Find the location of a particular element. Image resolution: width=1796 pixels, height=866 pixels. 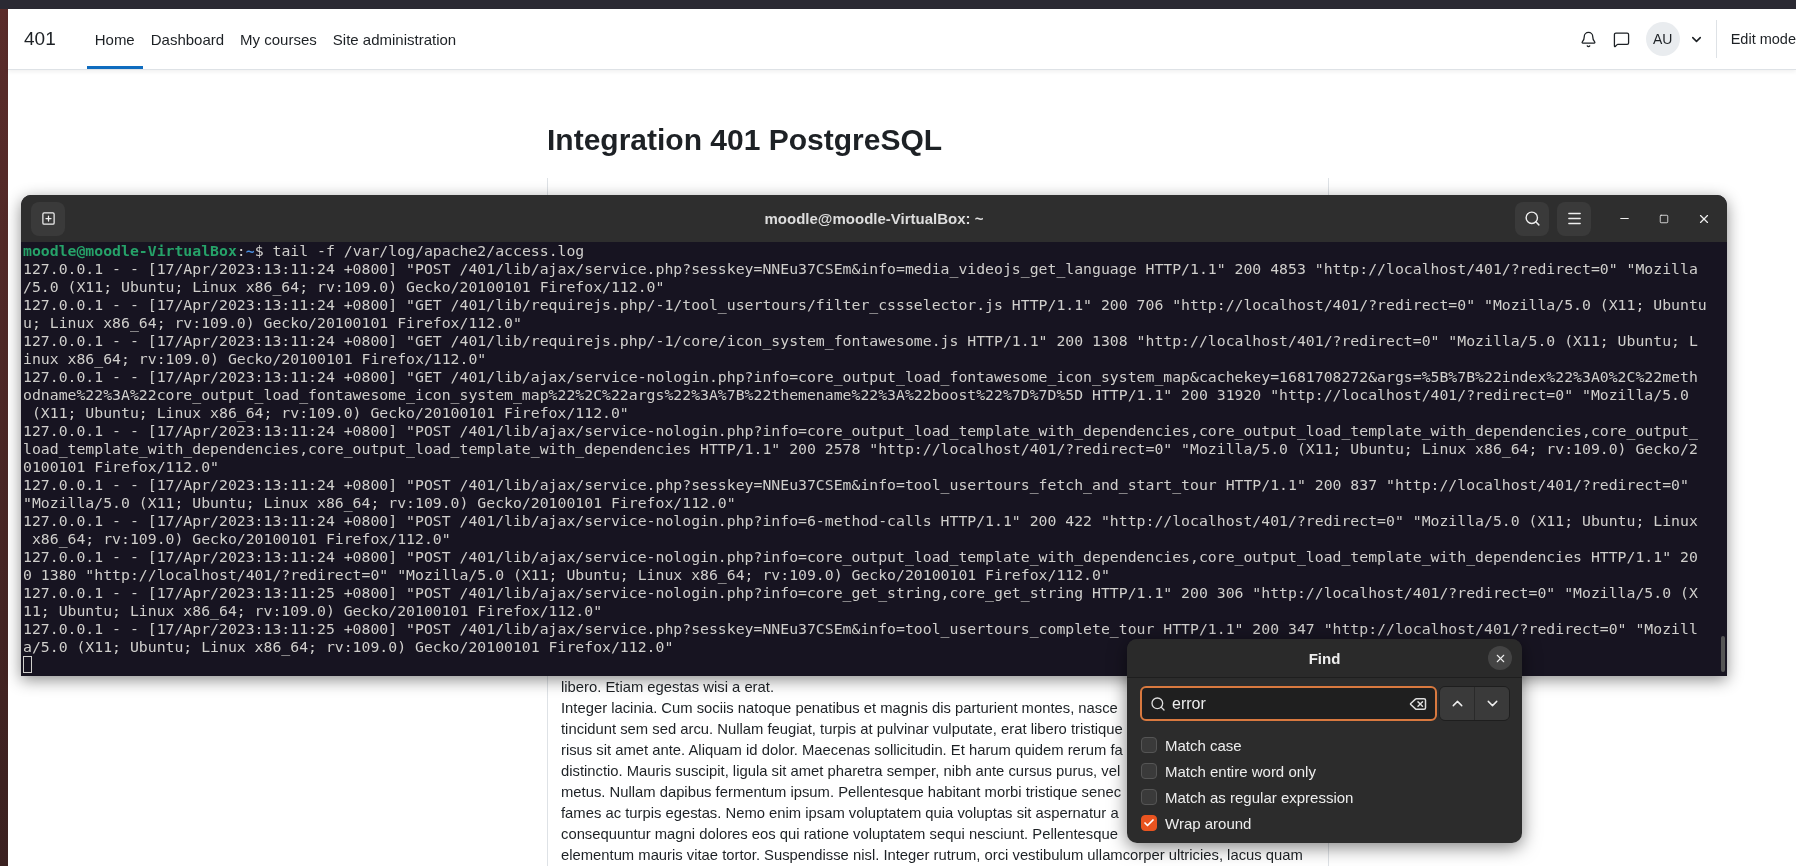

terminal-line: load_template_with_dependencies,core_output_load_template_with_dependencies HTTP/1.1" 200 2578 "http://localhost/401/?redirect=0" "Mozilla/5.0 (X11; Ubuntu; Linux x86_64; rv:109.0) Gecko/2 is located at coordinates (861, 449).